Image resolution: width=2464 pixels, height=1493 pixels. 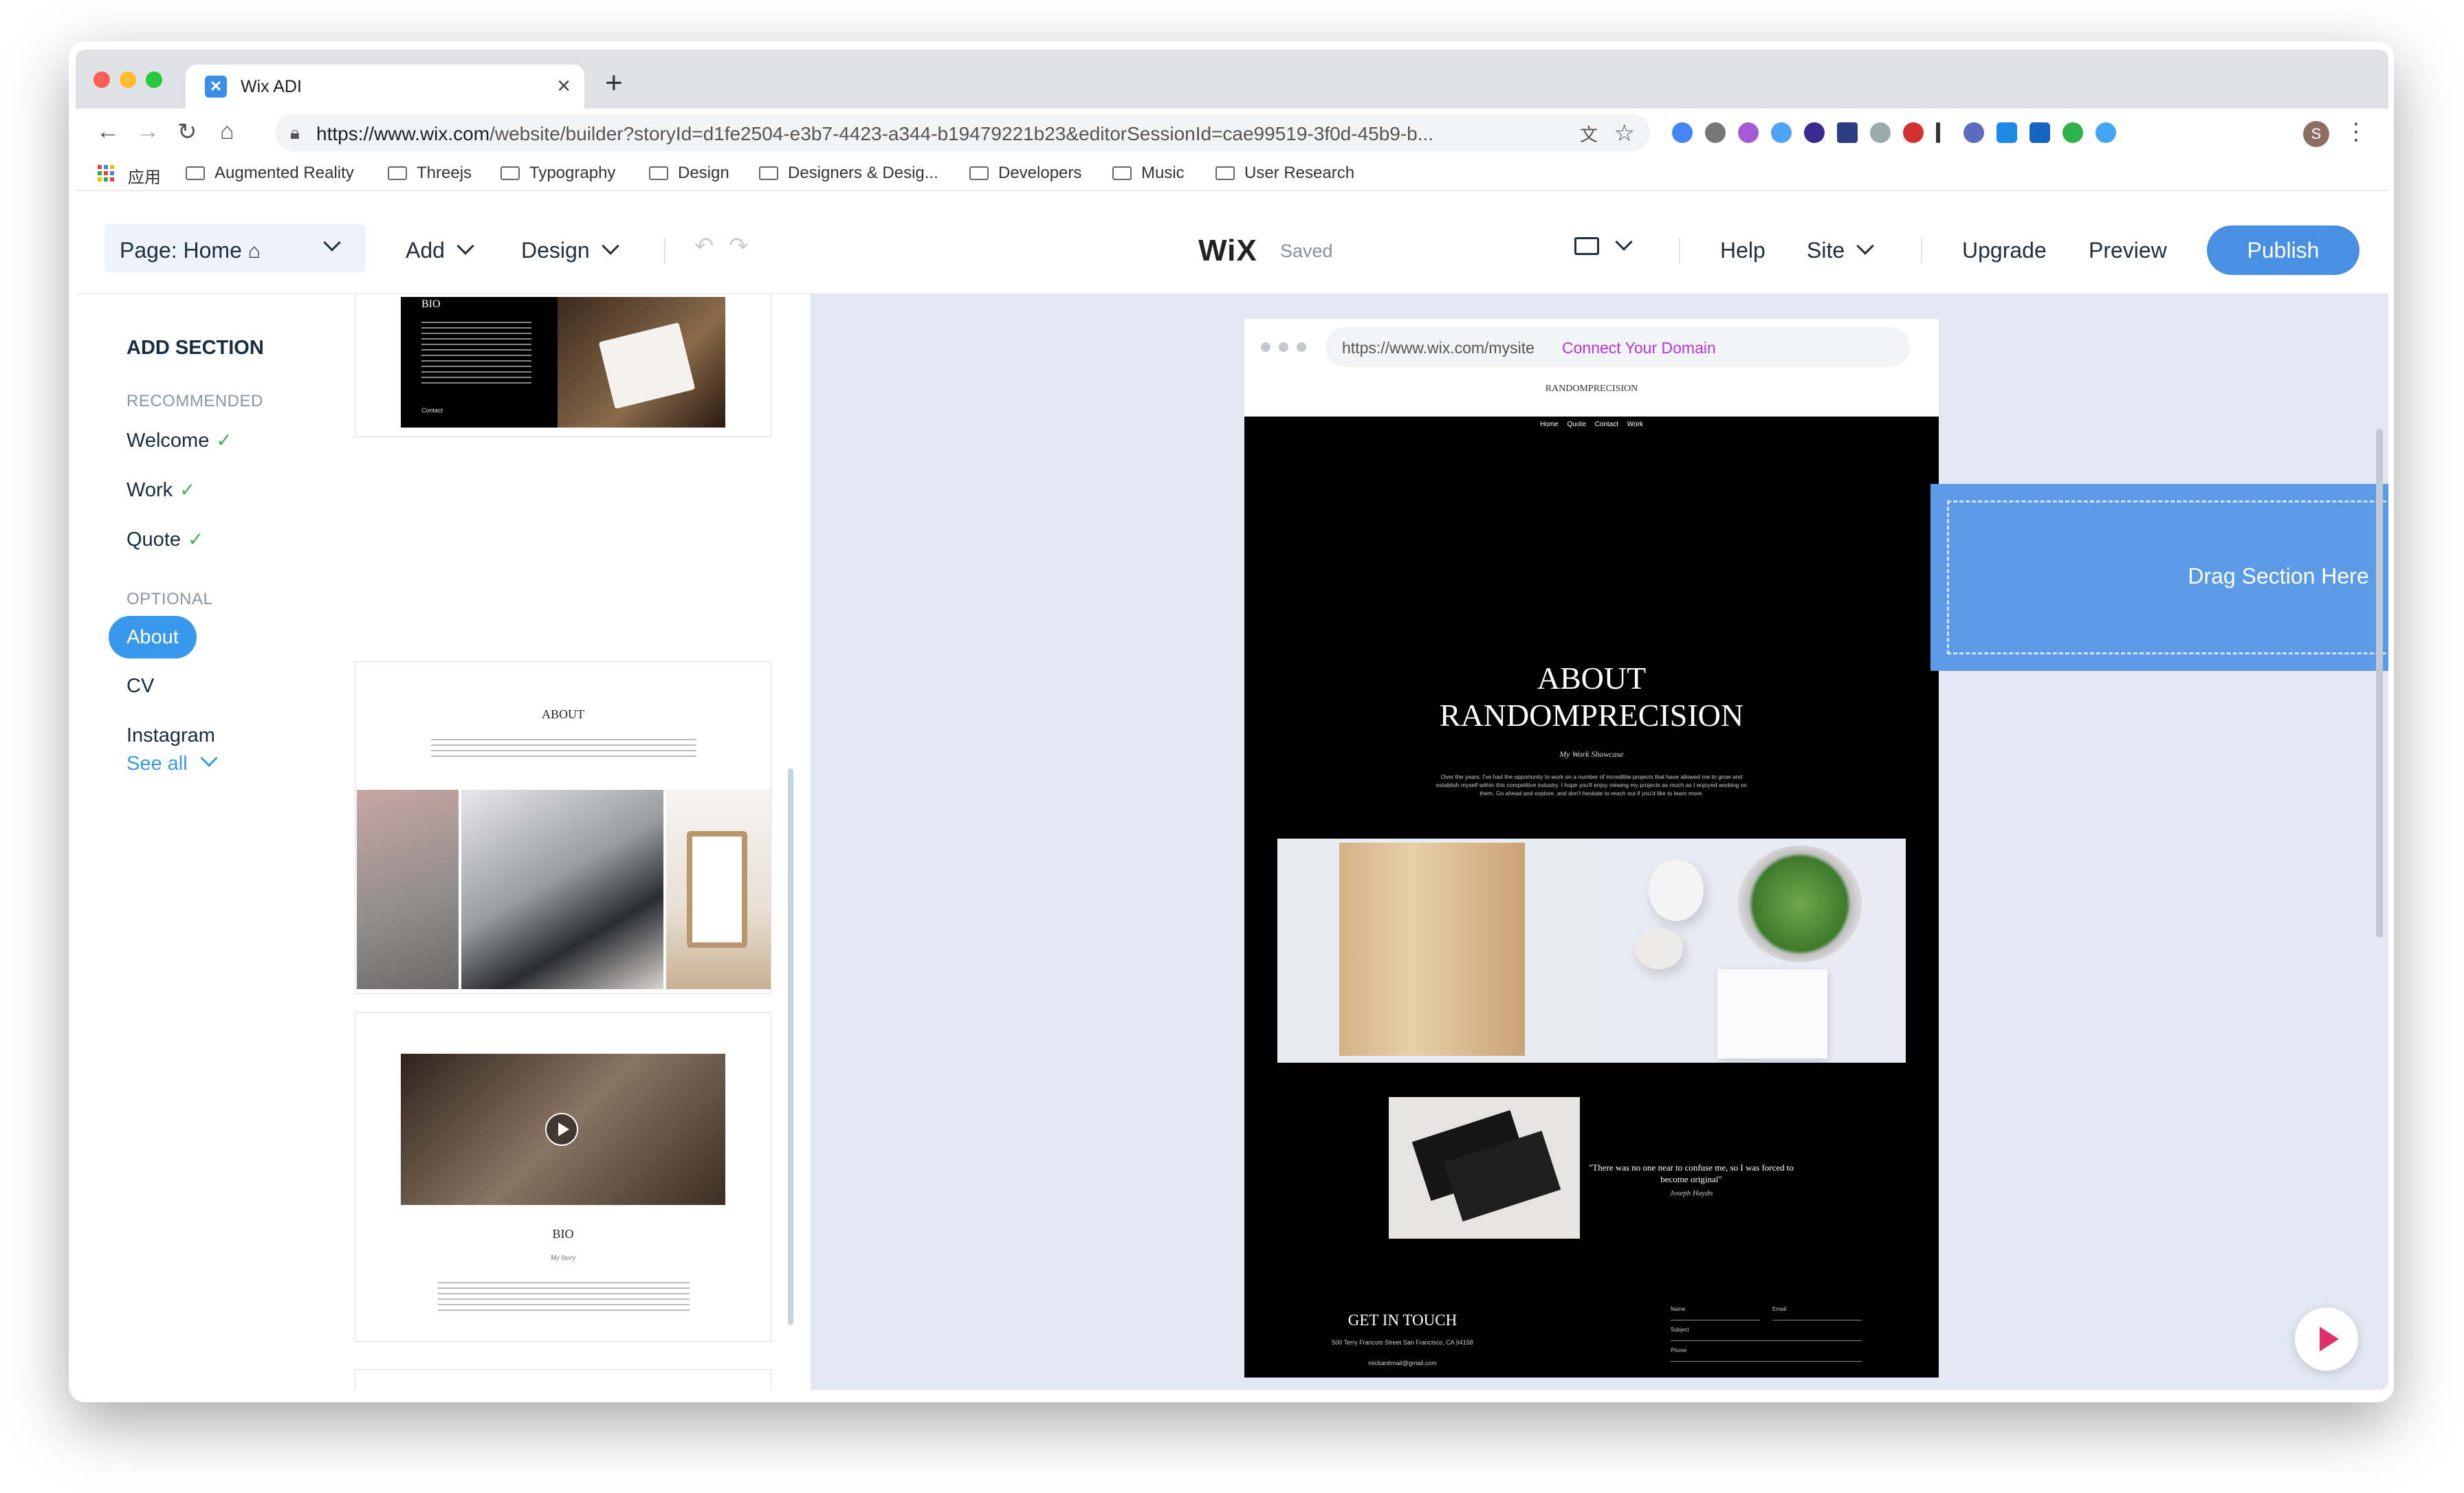 What do you see at coordinates (563, 1379) in the screenshot?
I see `section-template-card` at bounding box center [563, 1379].